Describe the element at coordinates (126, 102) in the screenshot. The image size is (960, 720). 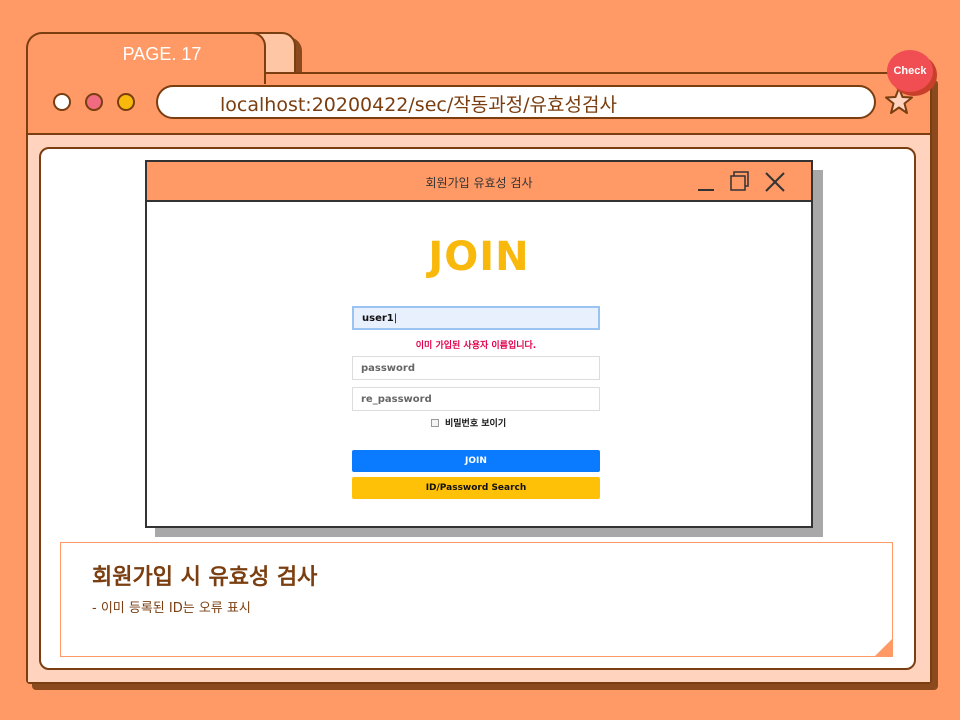
I see `window-dot-yellow` at that location.